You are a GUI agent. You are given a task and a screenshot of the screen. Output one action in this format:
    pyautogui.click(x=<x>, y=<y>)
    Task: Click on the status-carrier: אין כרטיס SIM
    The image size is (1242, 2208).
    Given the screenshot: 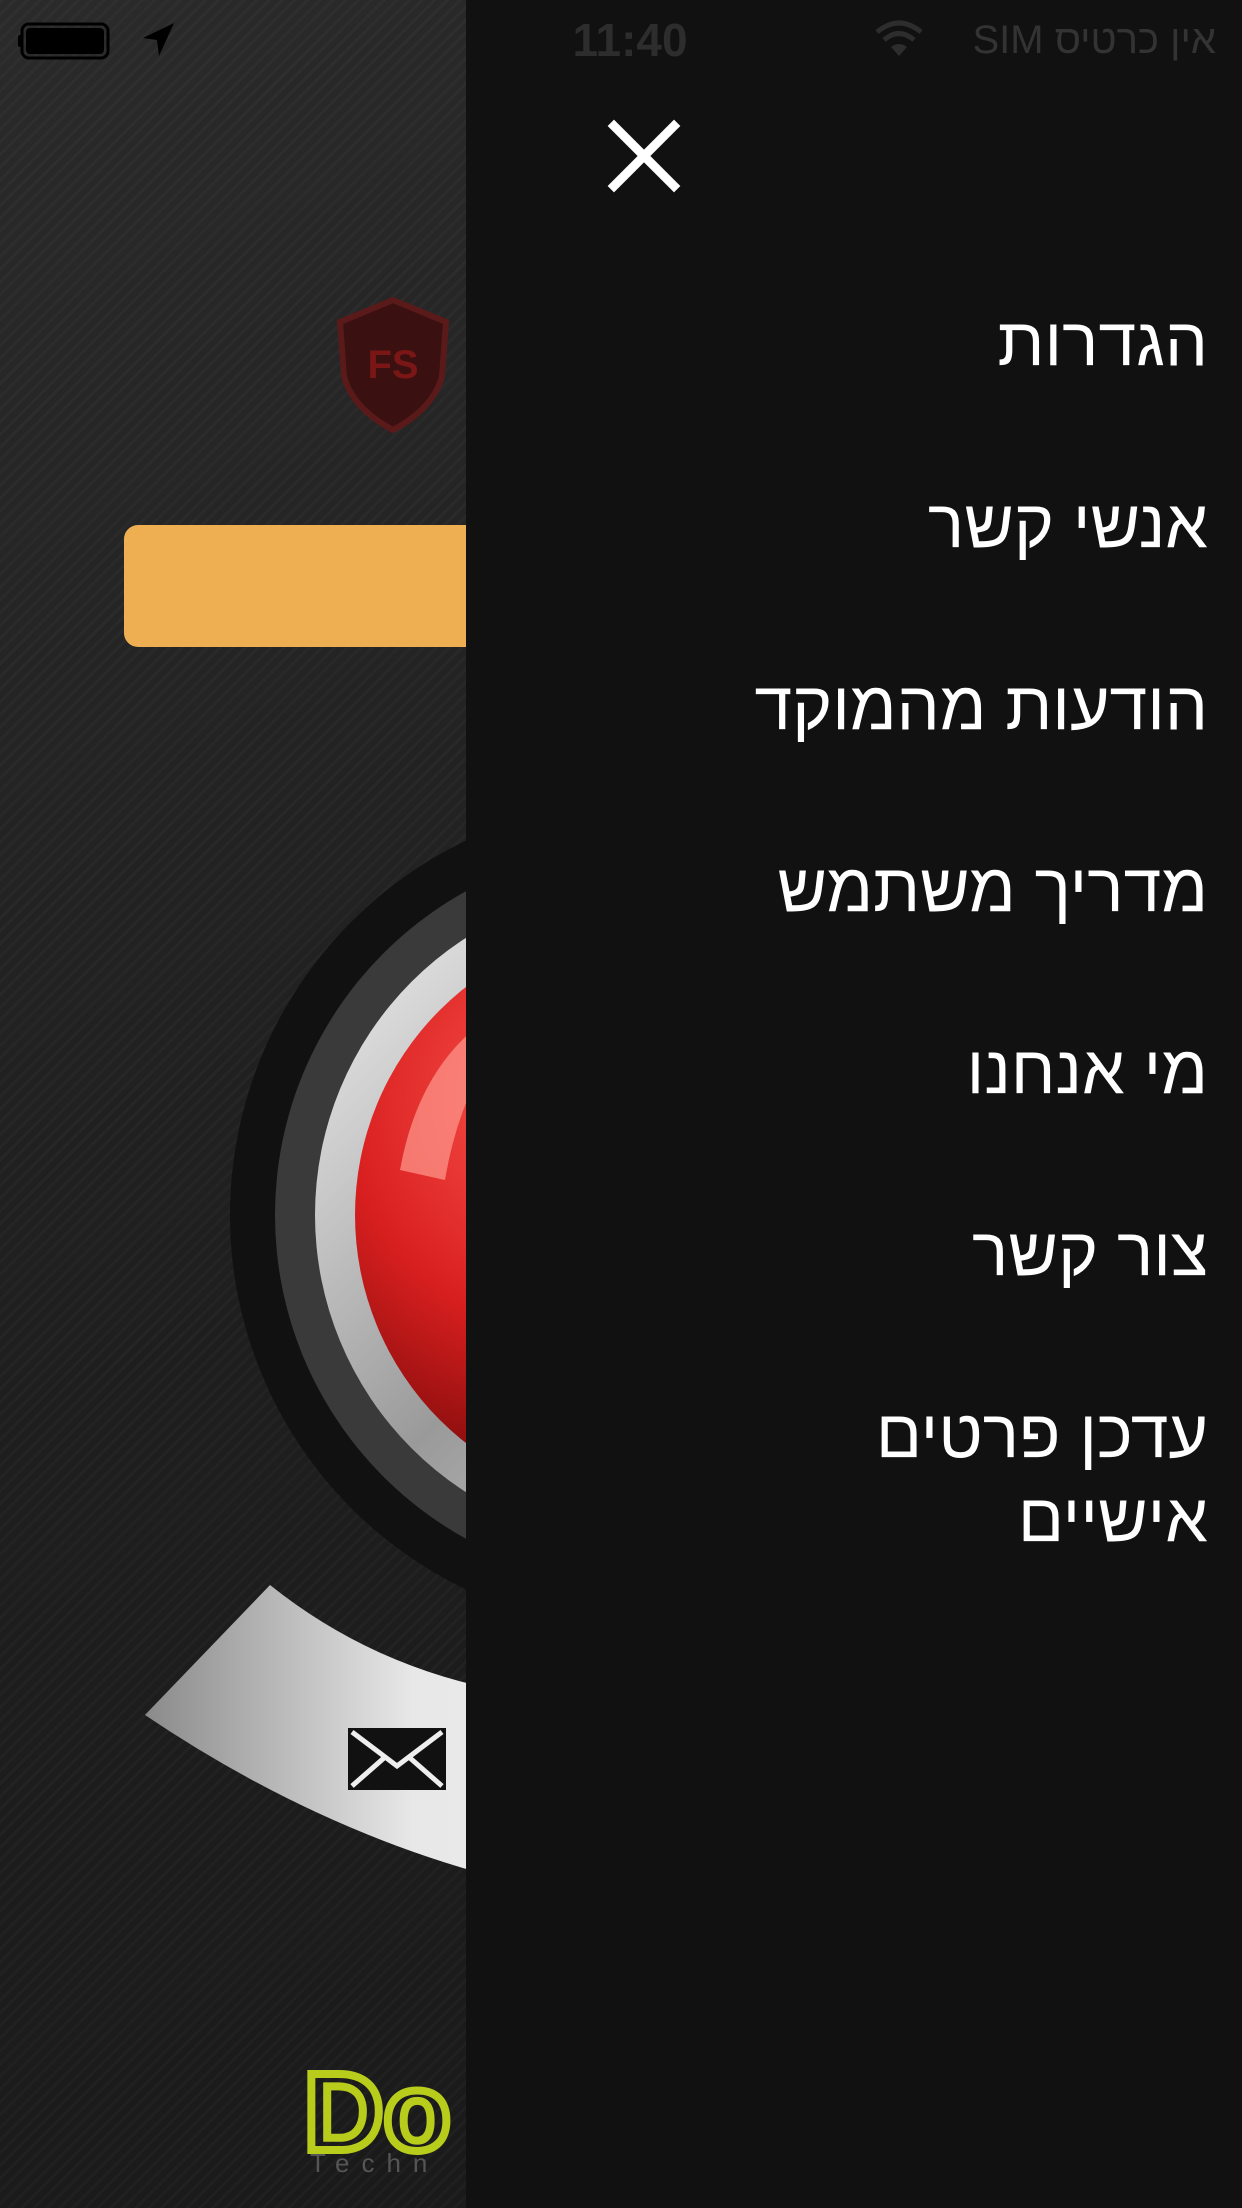 What is the action you would take?
    pyautogui.click(x=1094, y=40)
    